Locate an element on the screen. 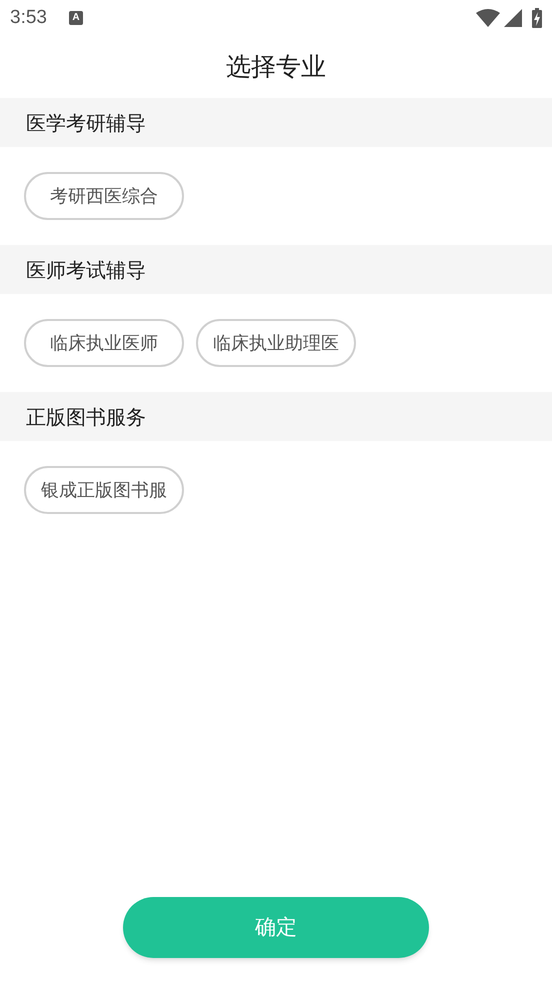 The width and height of the screenshot is (552, 983). status-time: 3:53 is located at coordinates (28, 18).